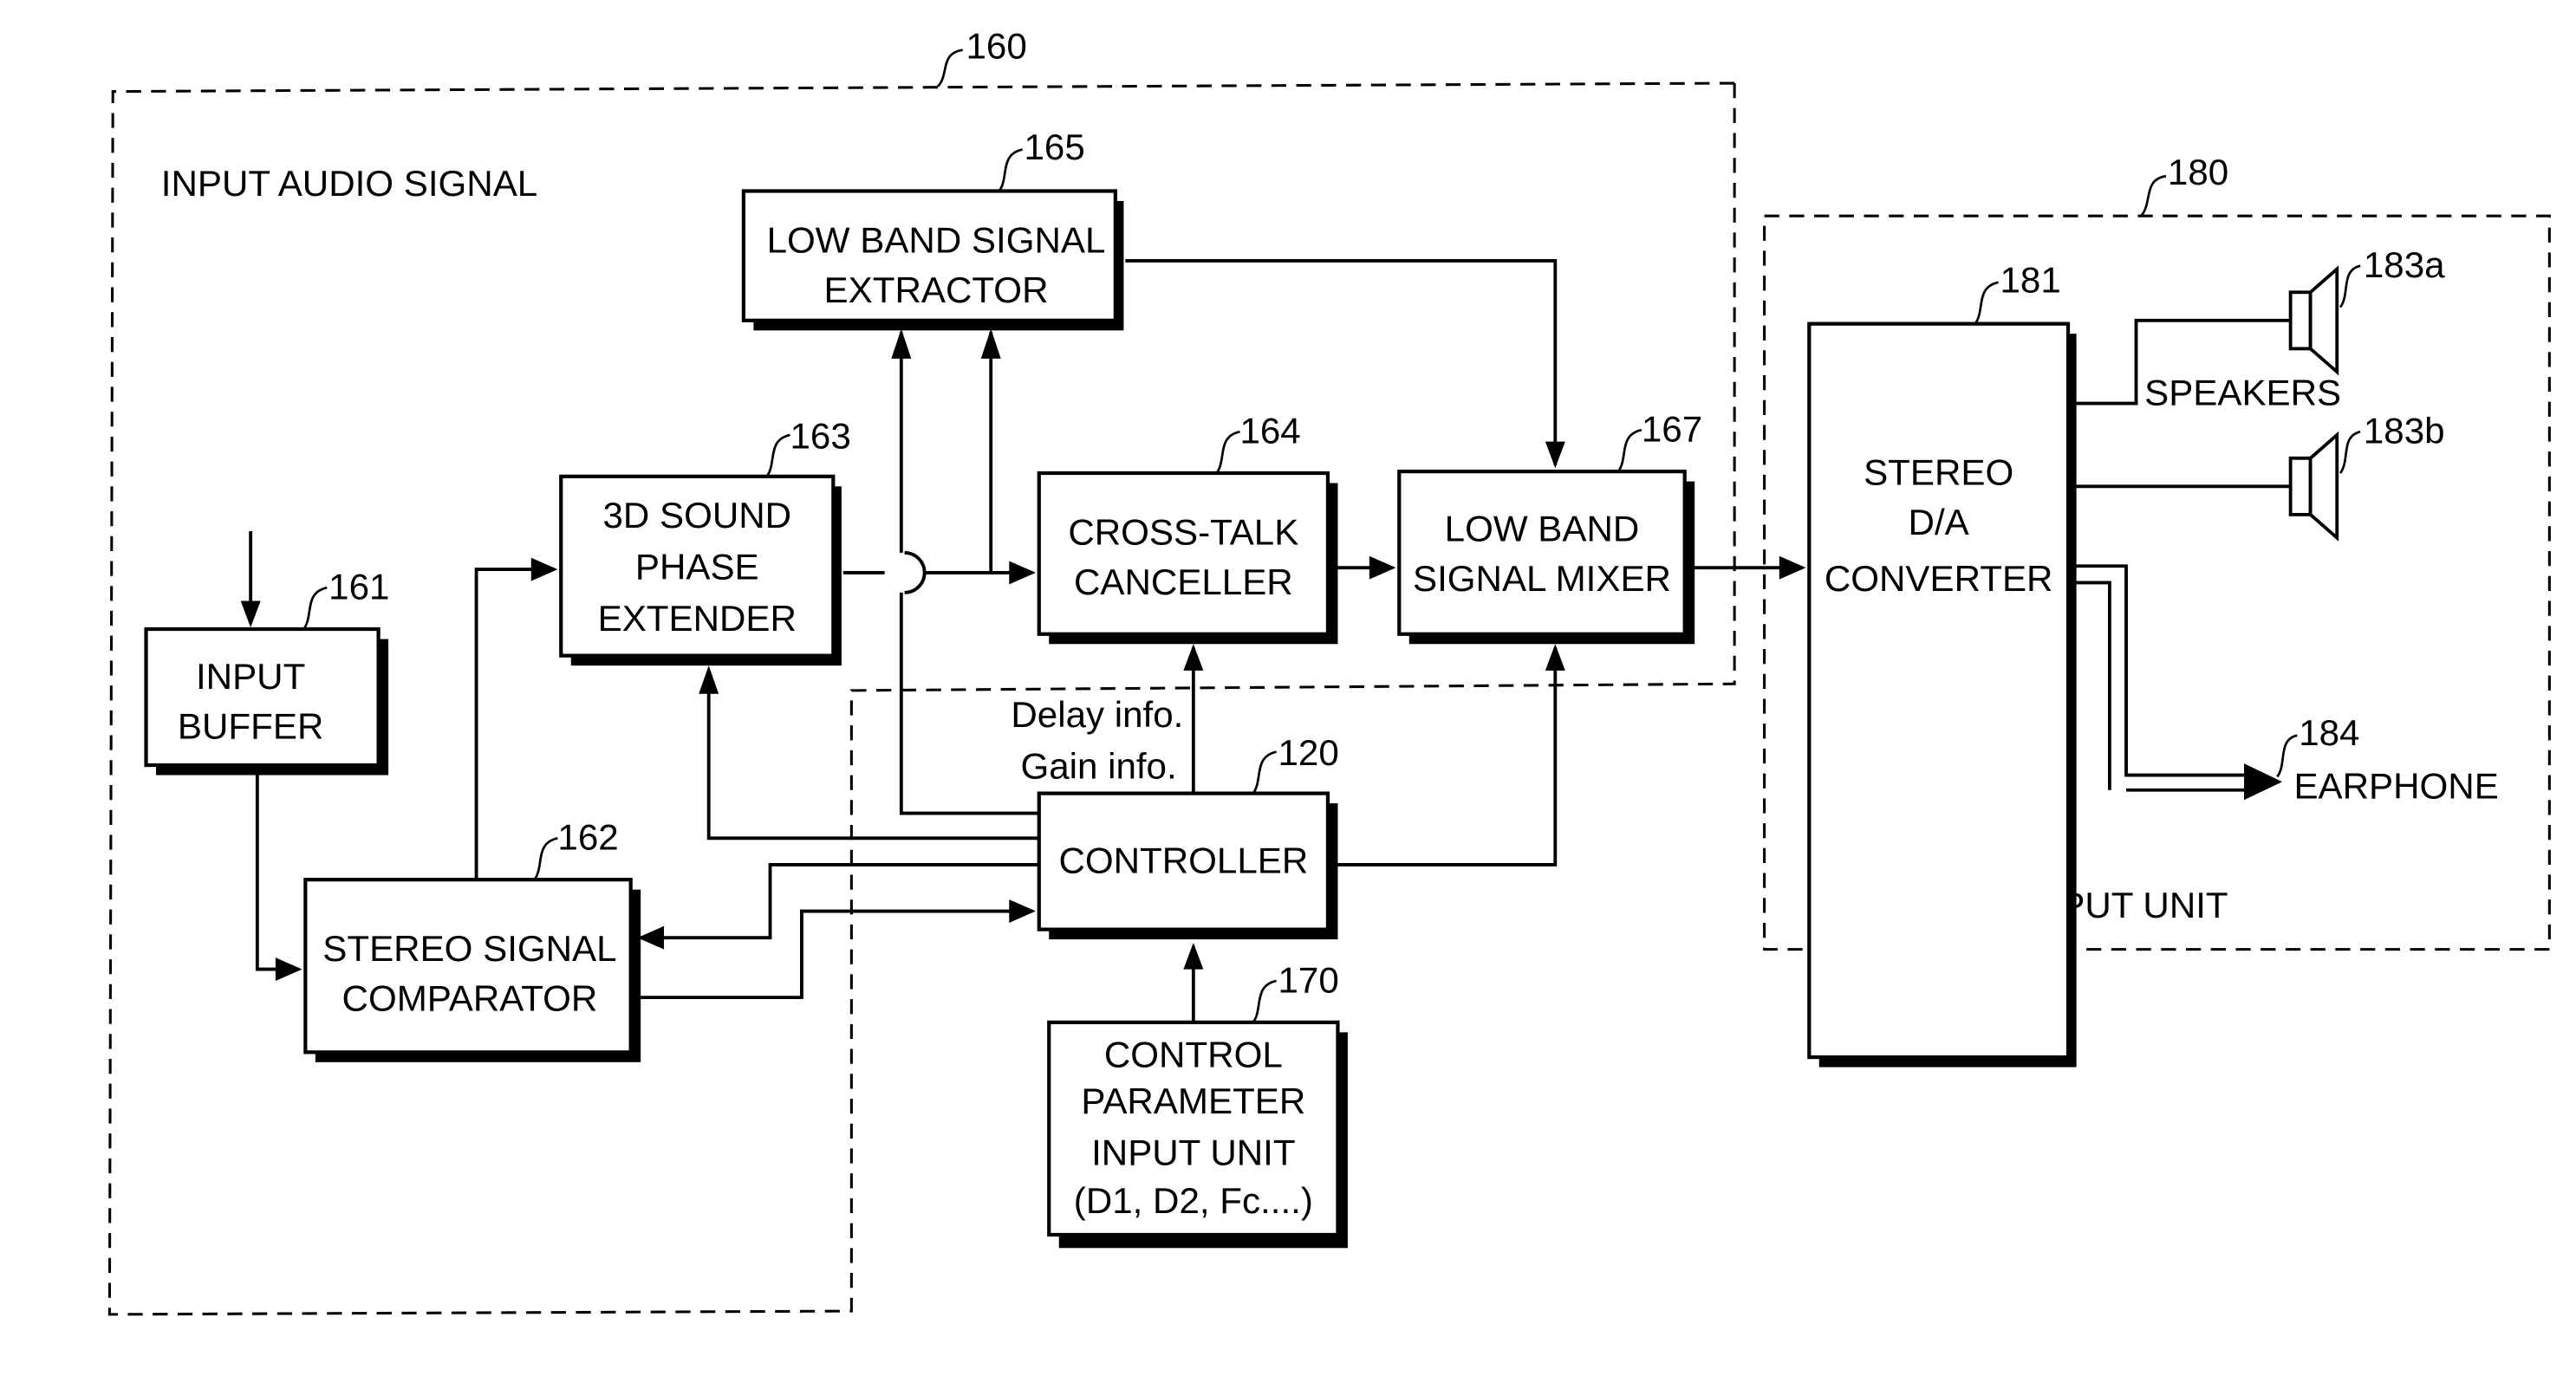  I want to click on block-181-leader, so click(1986, 303).